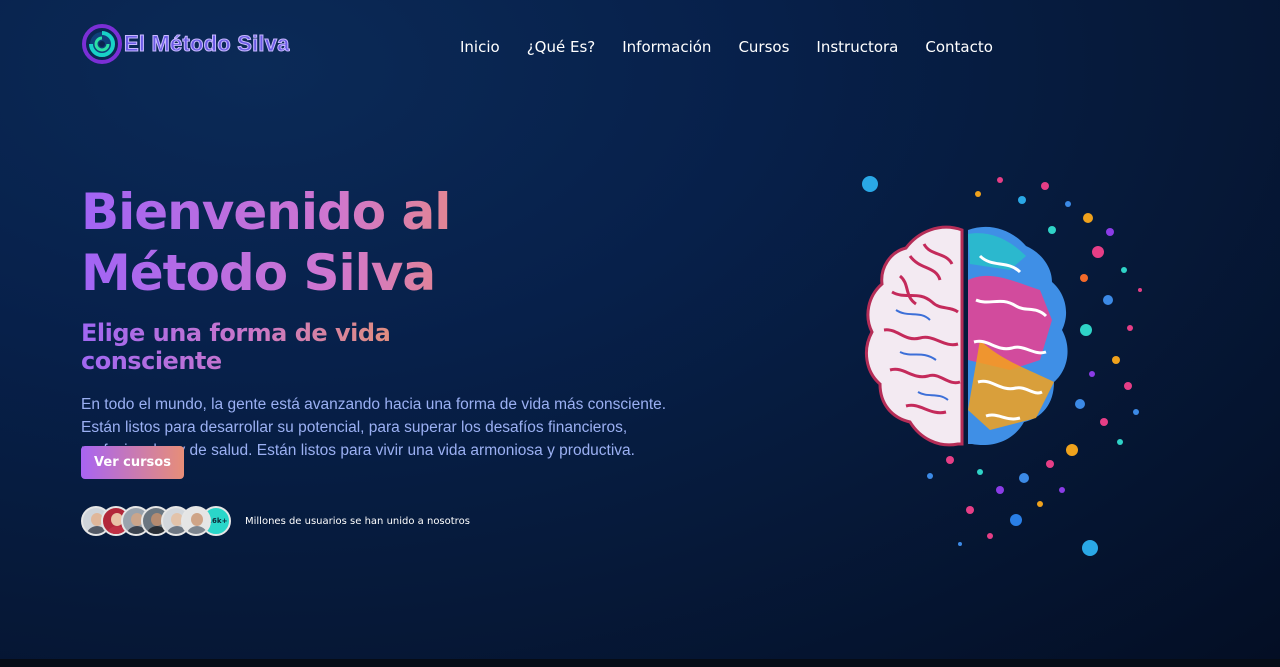  I want to click on hero-subtitle: Elige una forma de vida consciente, so click(291, 347).